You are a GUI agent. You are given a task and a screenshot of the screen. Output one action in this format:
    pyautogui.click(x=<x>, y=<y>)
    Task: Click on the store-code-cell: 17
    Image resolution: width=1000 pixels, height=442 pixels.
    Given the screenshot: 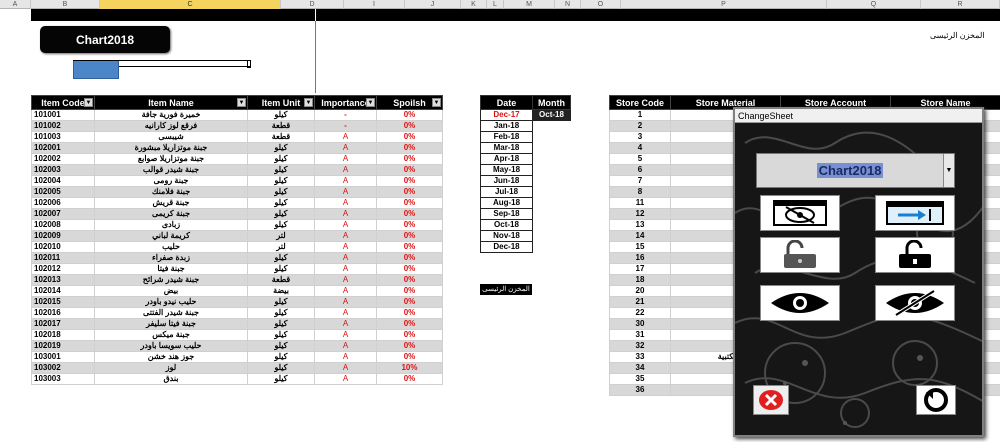 What is the action you would take?
    pyautogui.click(x=640, y=269)
    